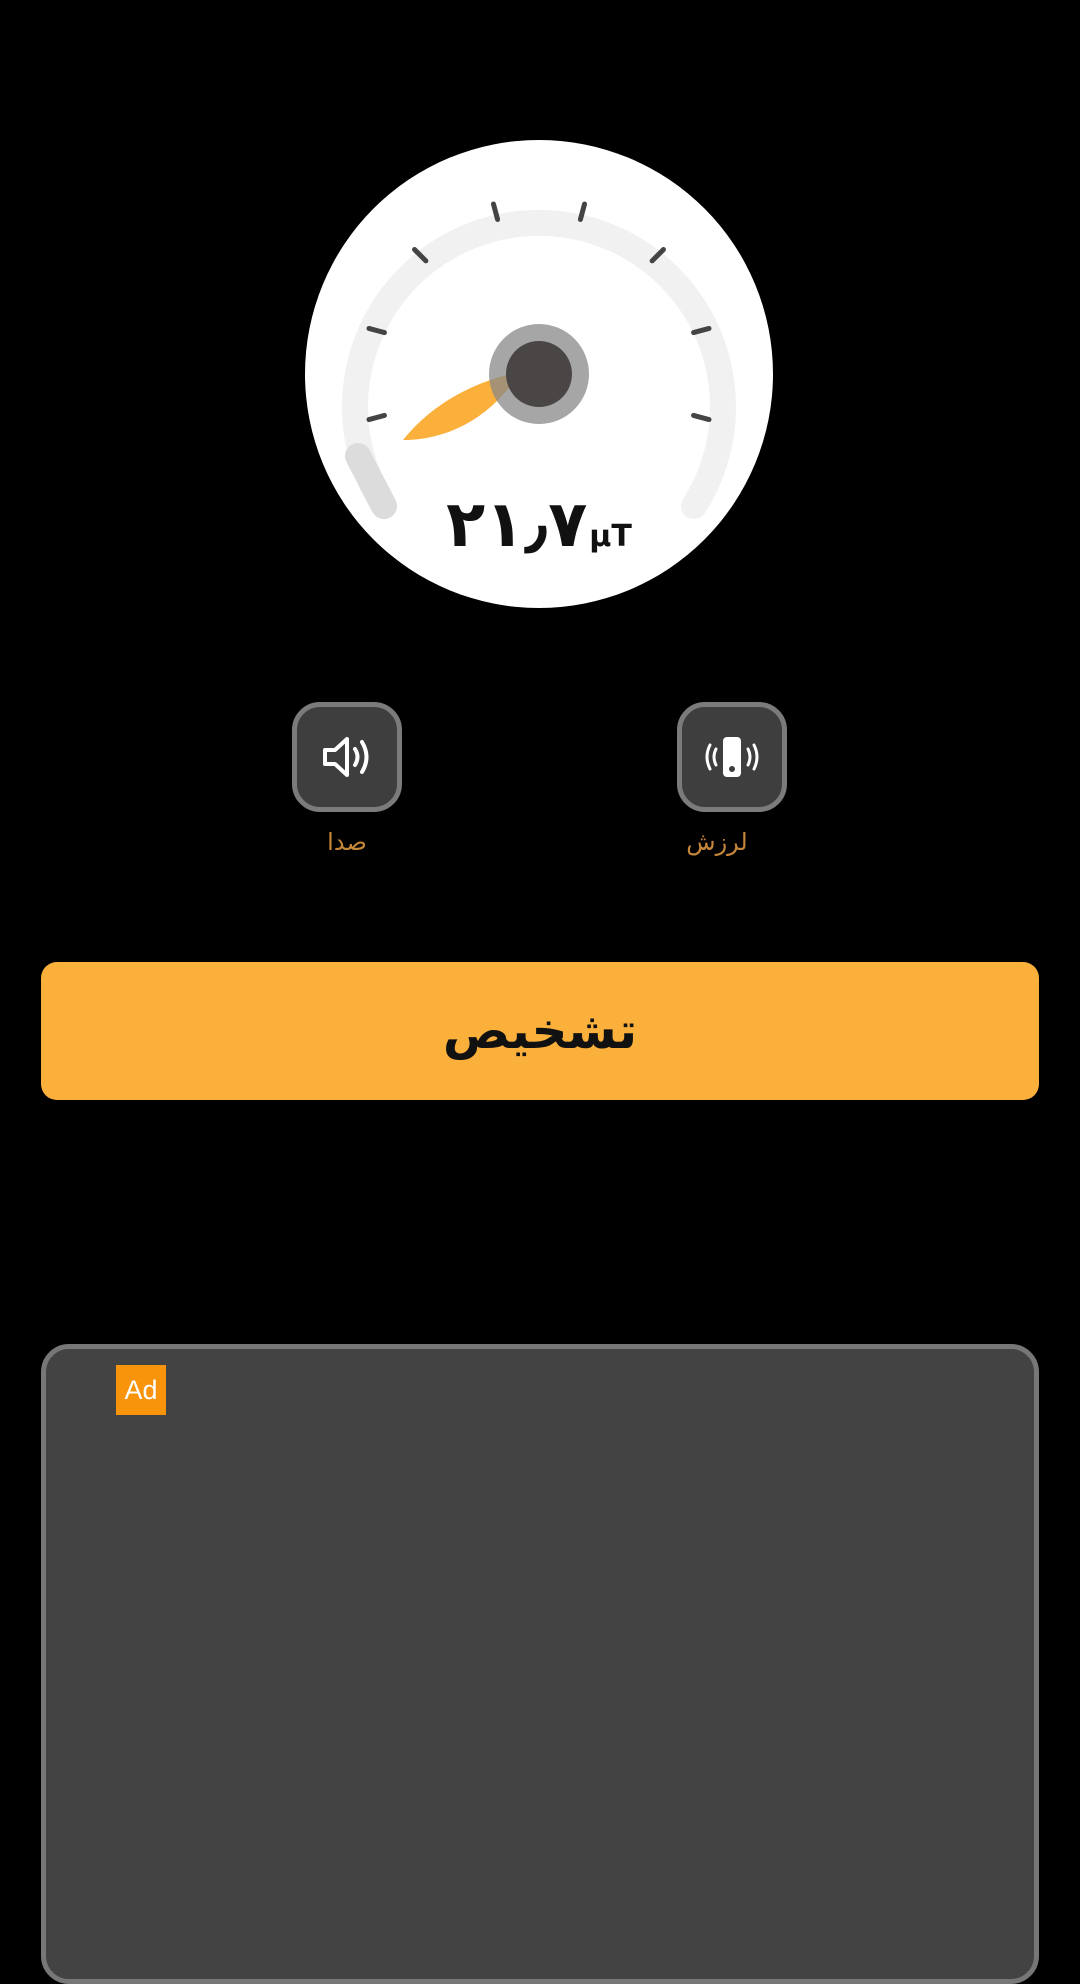  I want to click on detect-button: تشخیص, so click(540, 1031).